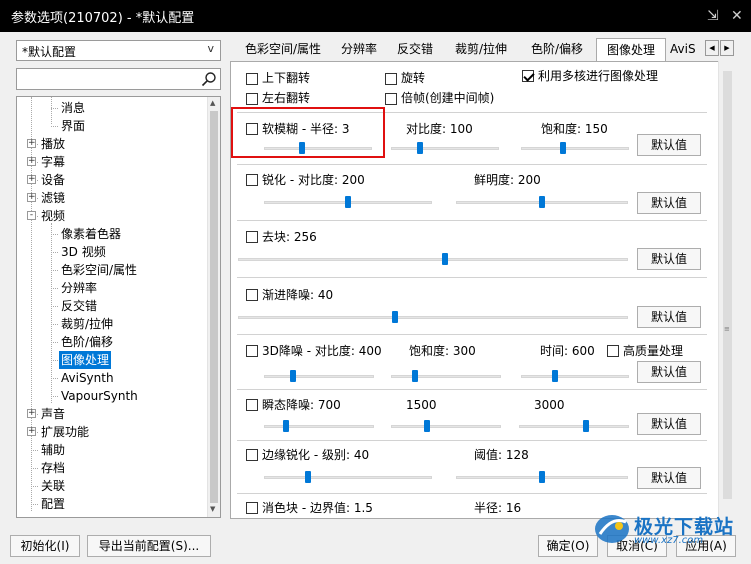 The image size is (751, 564). I want to click on tab-crop: 裁剪/拉伸, so click(481, 49).